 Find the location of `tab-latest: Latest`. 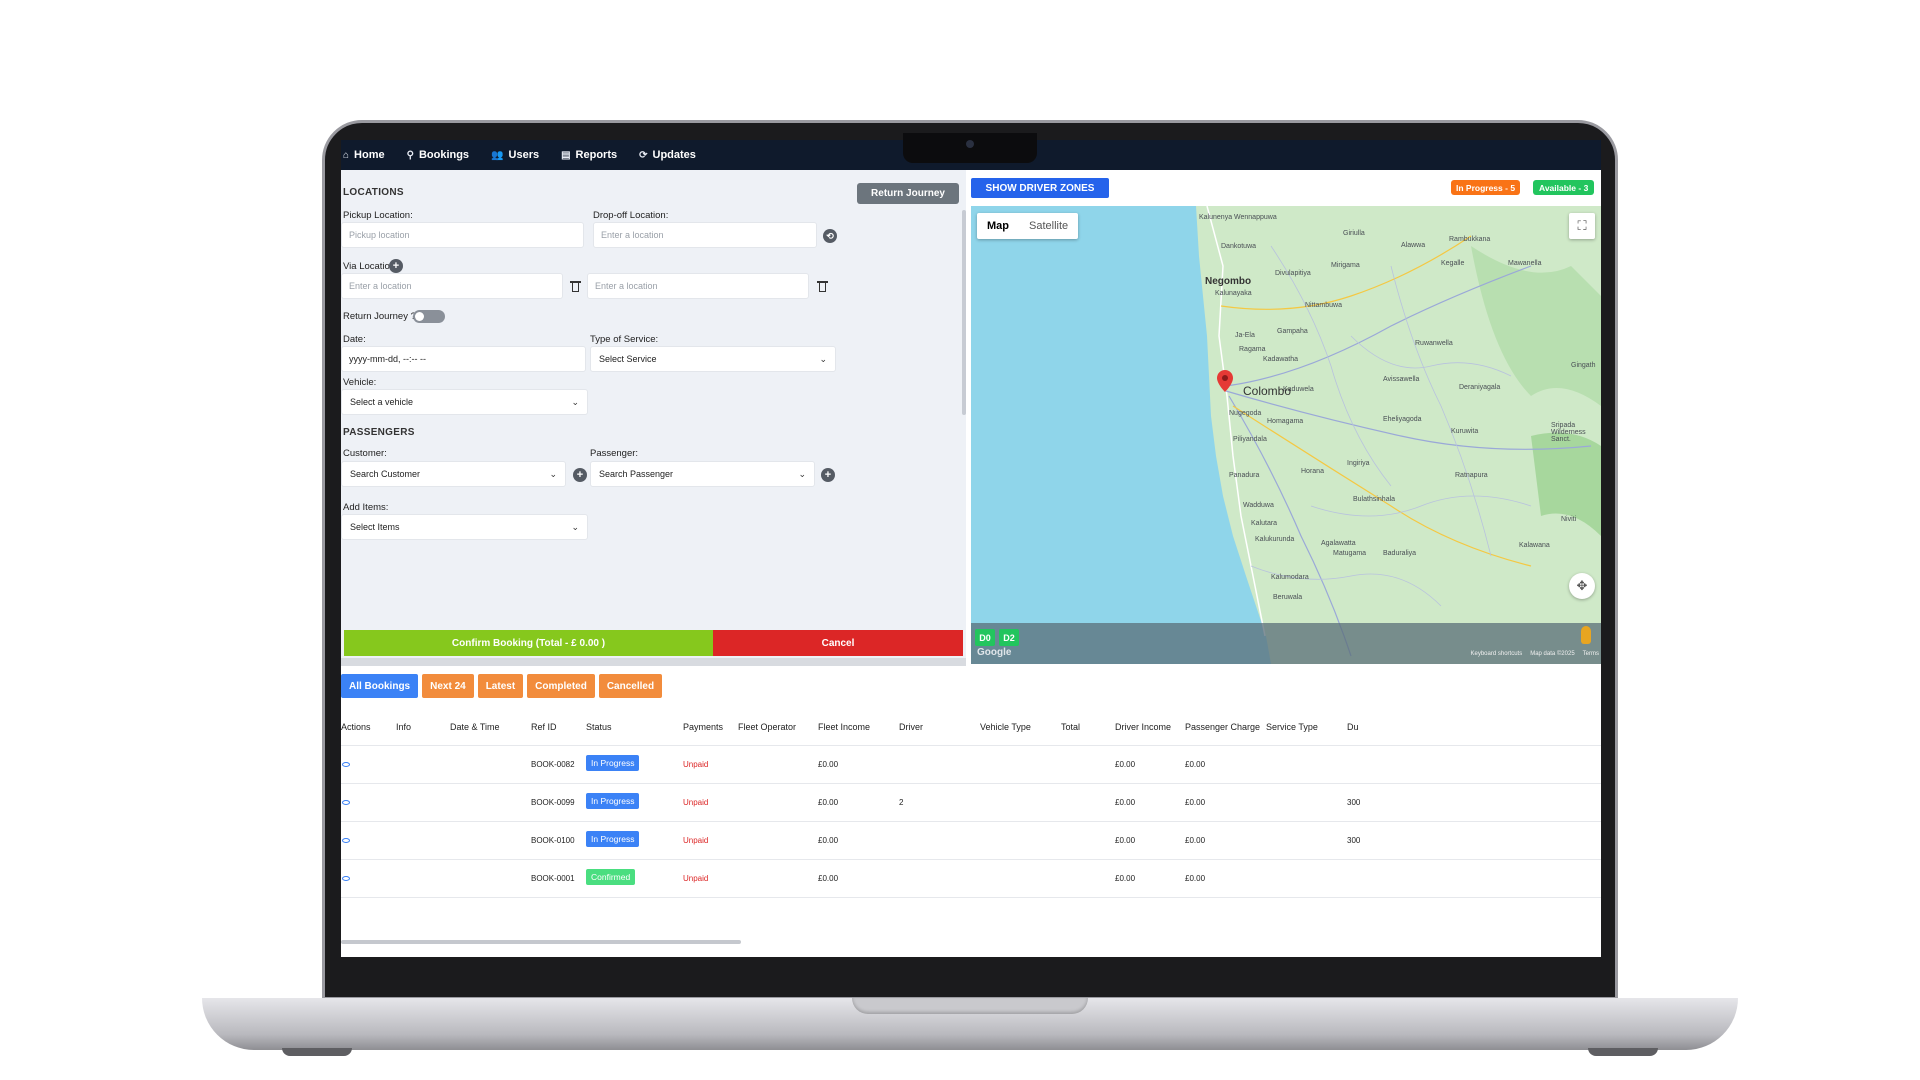

tab-latest: Latest is located at coordinates (500, 686).